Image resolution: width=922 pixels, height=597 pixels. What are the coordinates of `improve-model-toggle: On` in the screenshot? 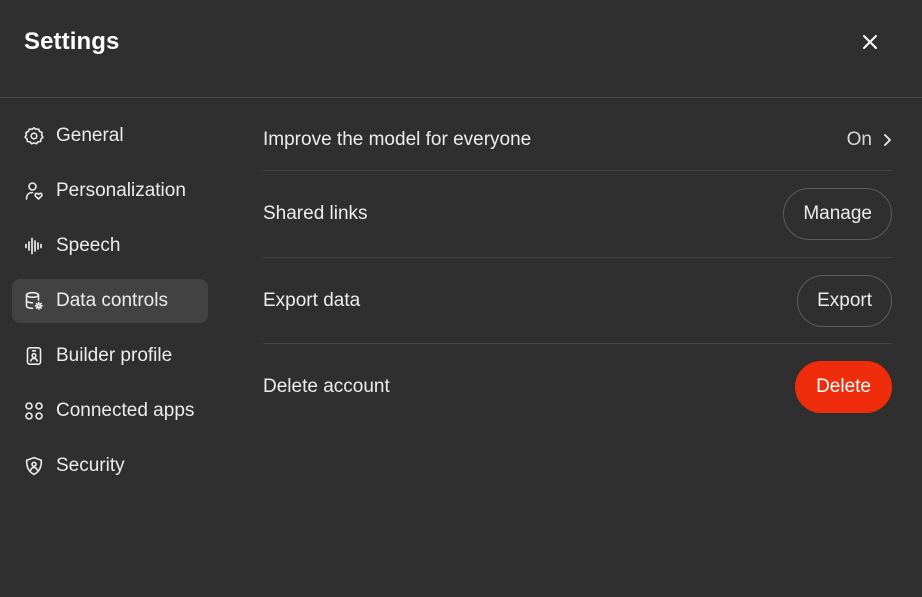 It's located at (869, 140).